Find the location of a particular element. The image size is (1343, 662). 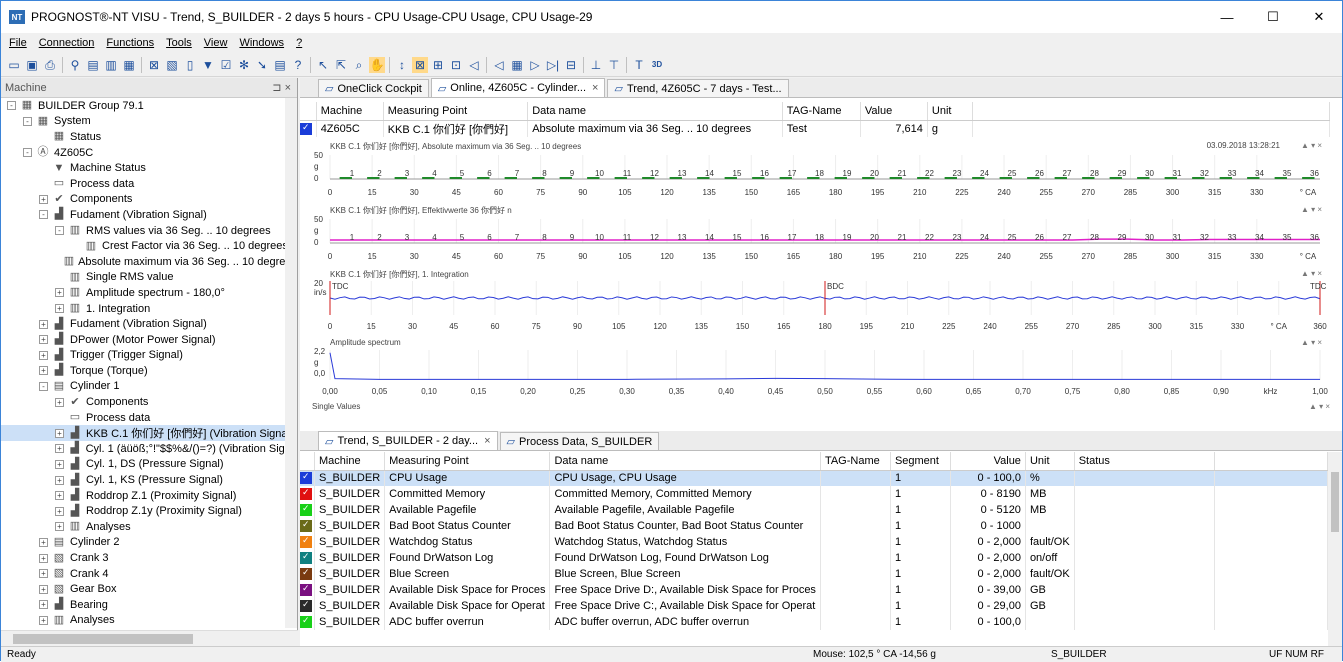

last-icon: ▷| is located at coordinates (553, 65).